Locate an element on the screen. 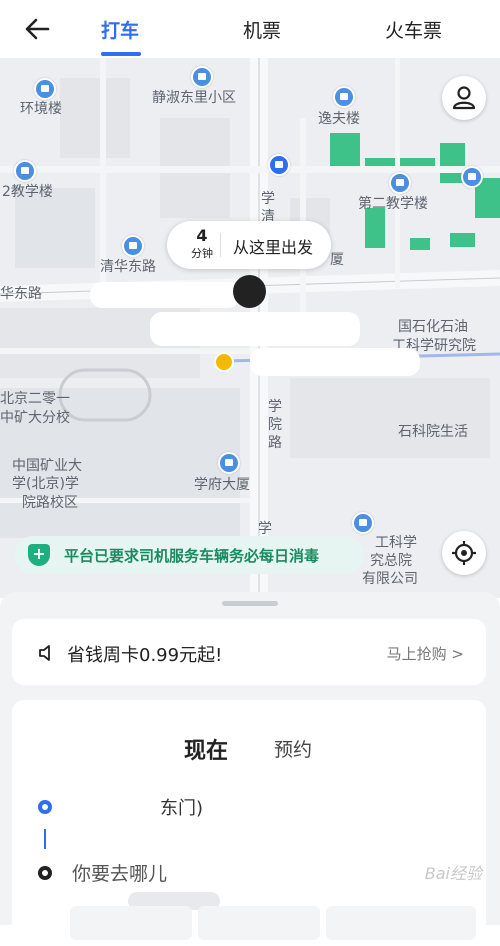 The height and width of the screenshot is (946, 500). eta-unit: 分钟 is located at coordinates (202, 253).